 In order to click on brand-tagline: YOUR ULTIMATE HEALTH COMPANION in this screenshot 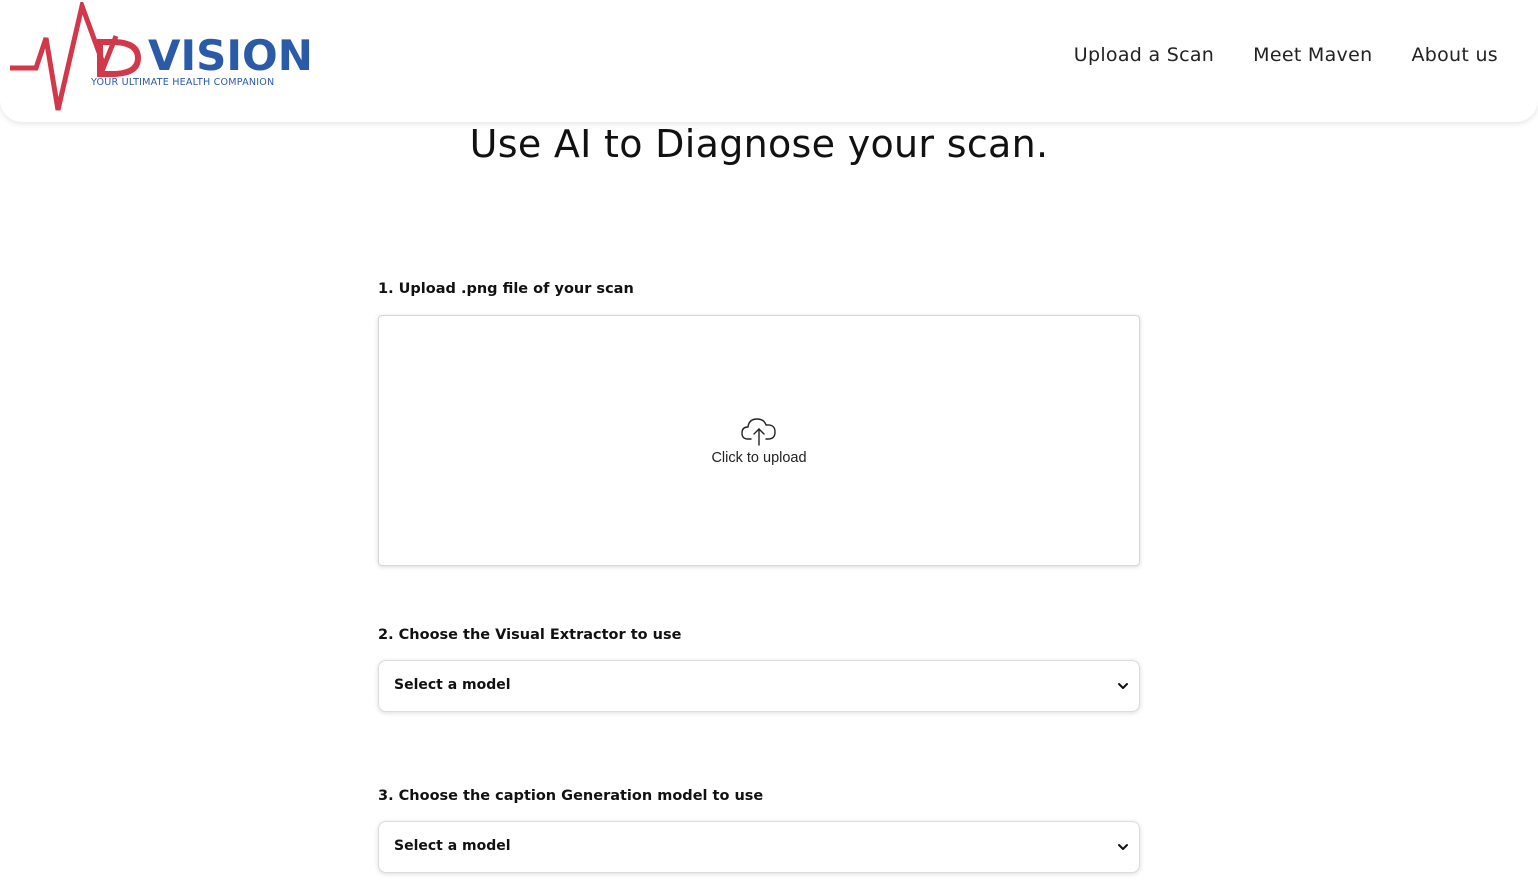, I will do `click(183, 82)`.